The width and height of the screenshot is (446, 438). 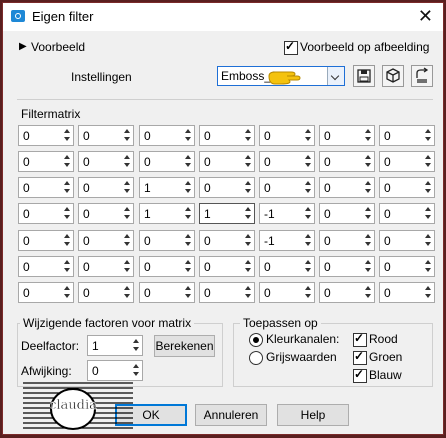 I want to click on matrix-cell-r3-c7: 0, so click(x=407, y=187).